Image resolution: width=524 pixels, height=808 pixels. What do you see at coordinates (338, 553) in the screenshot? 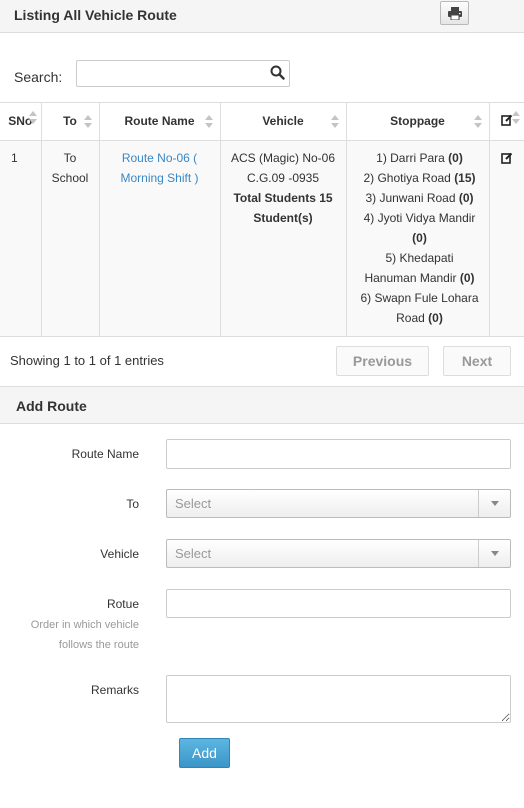
I see `vehicle-select: Select` at bounding box center [338, 553].